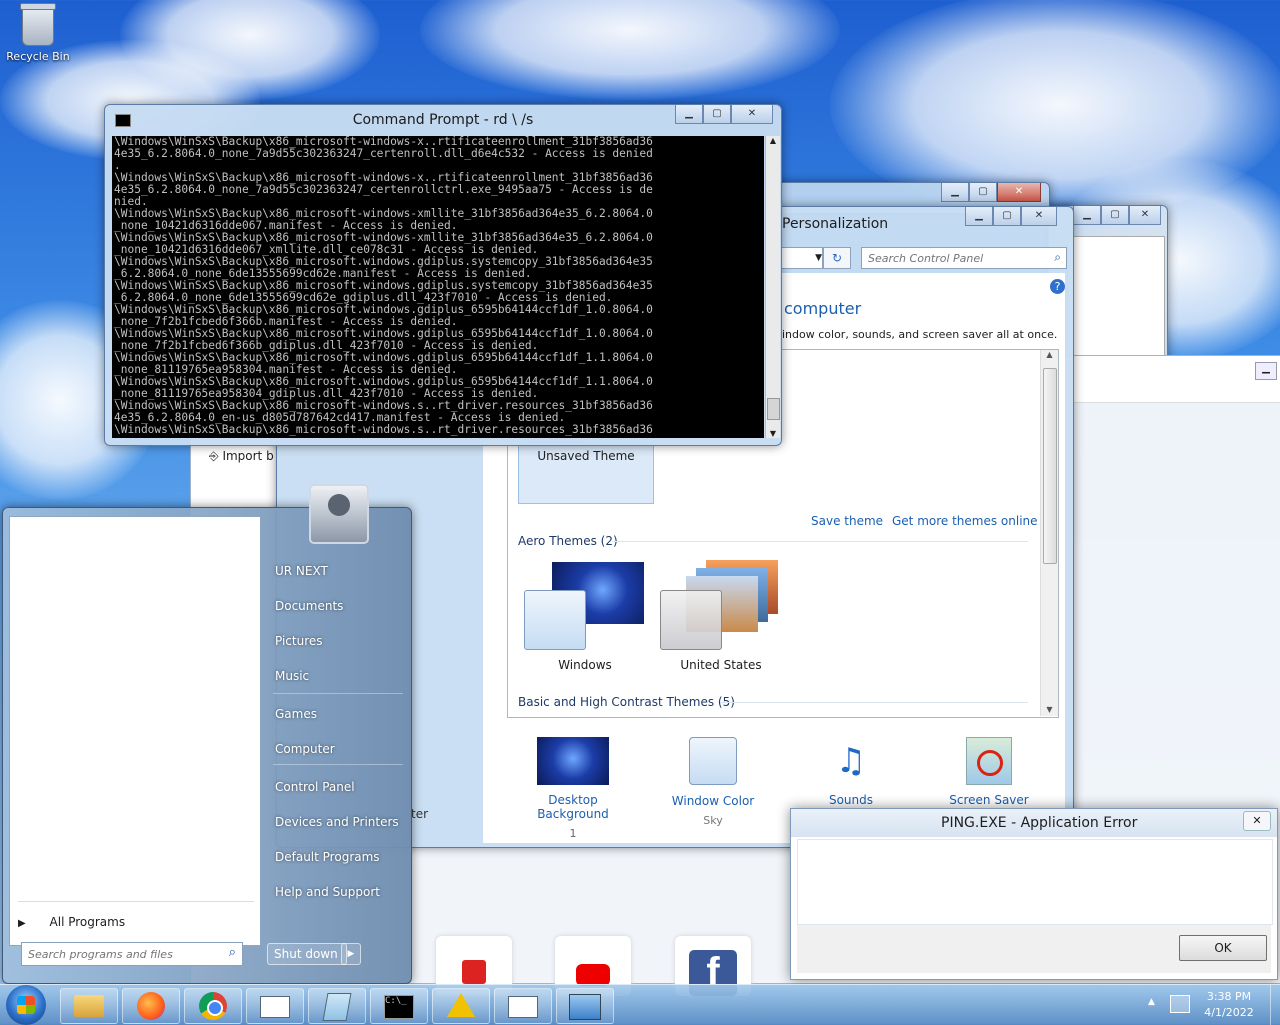  I want to click on clock-time: 3:38 PM, so click(1229, 996).